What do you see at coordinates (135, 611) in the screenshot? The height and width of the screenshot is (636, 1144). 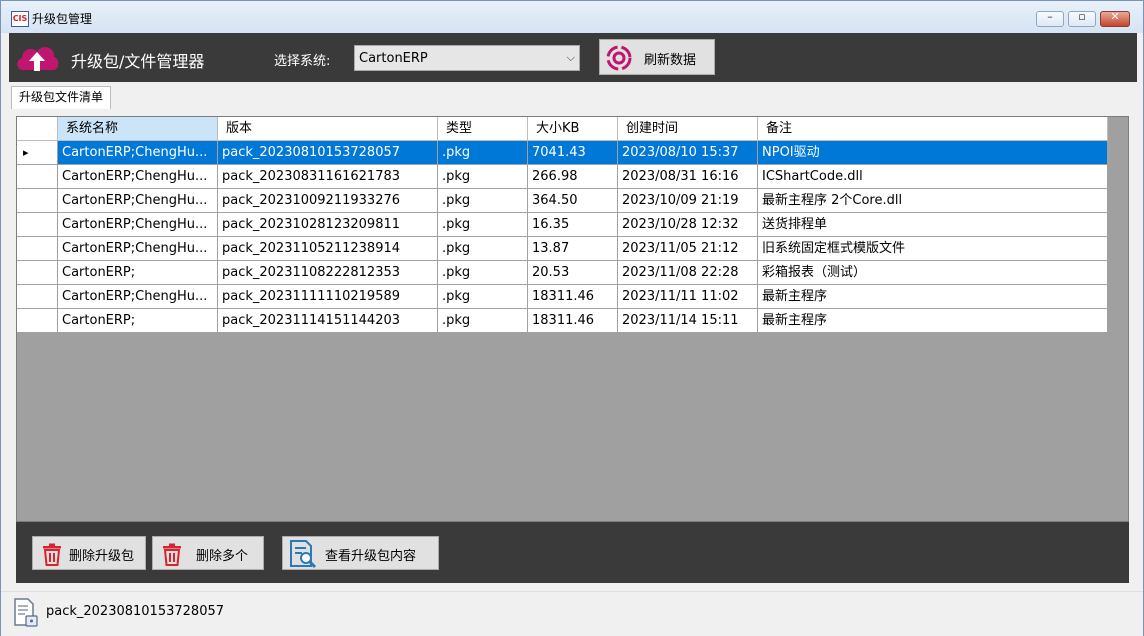 I see `status-text: pack_20230810153728057` at bounding box center [135, 611].